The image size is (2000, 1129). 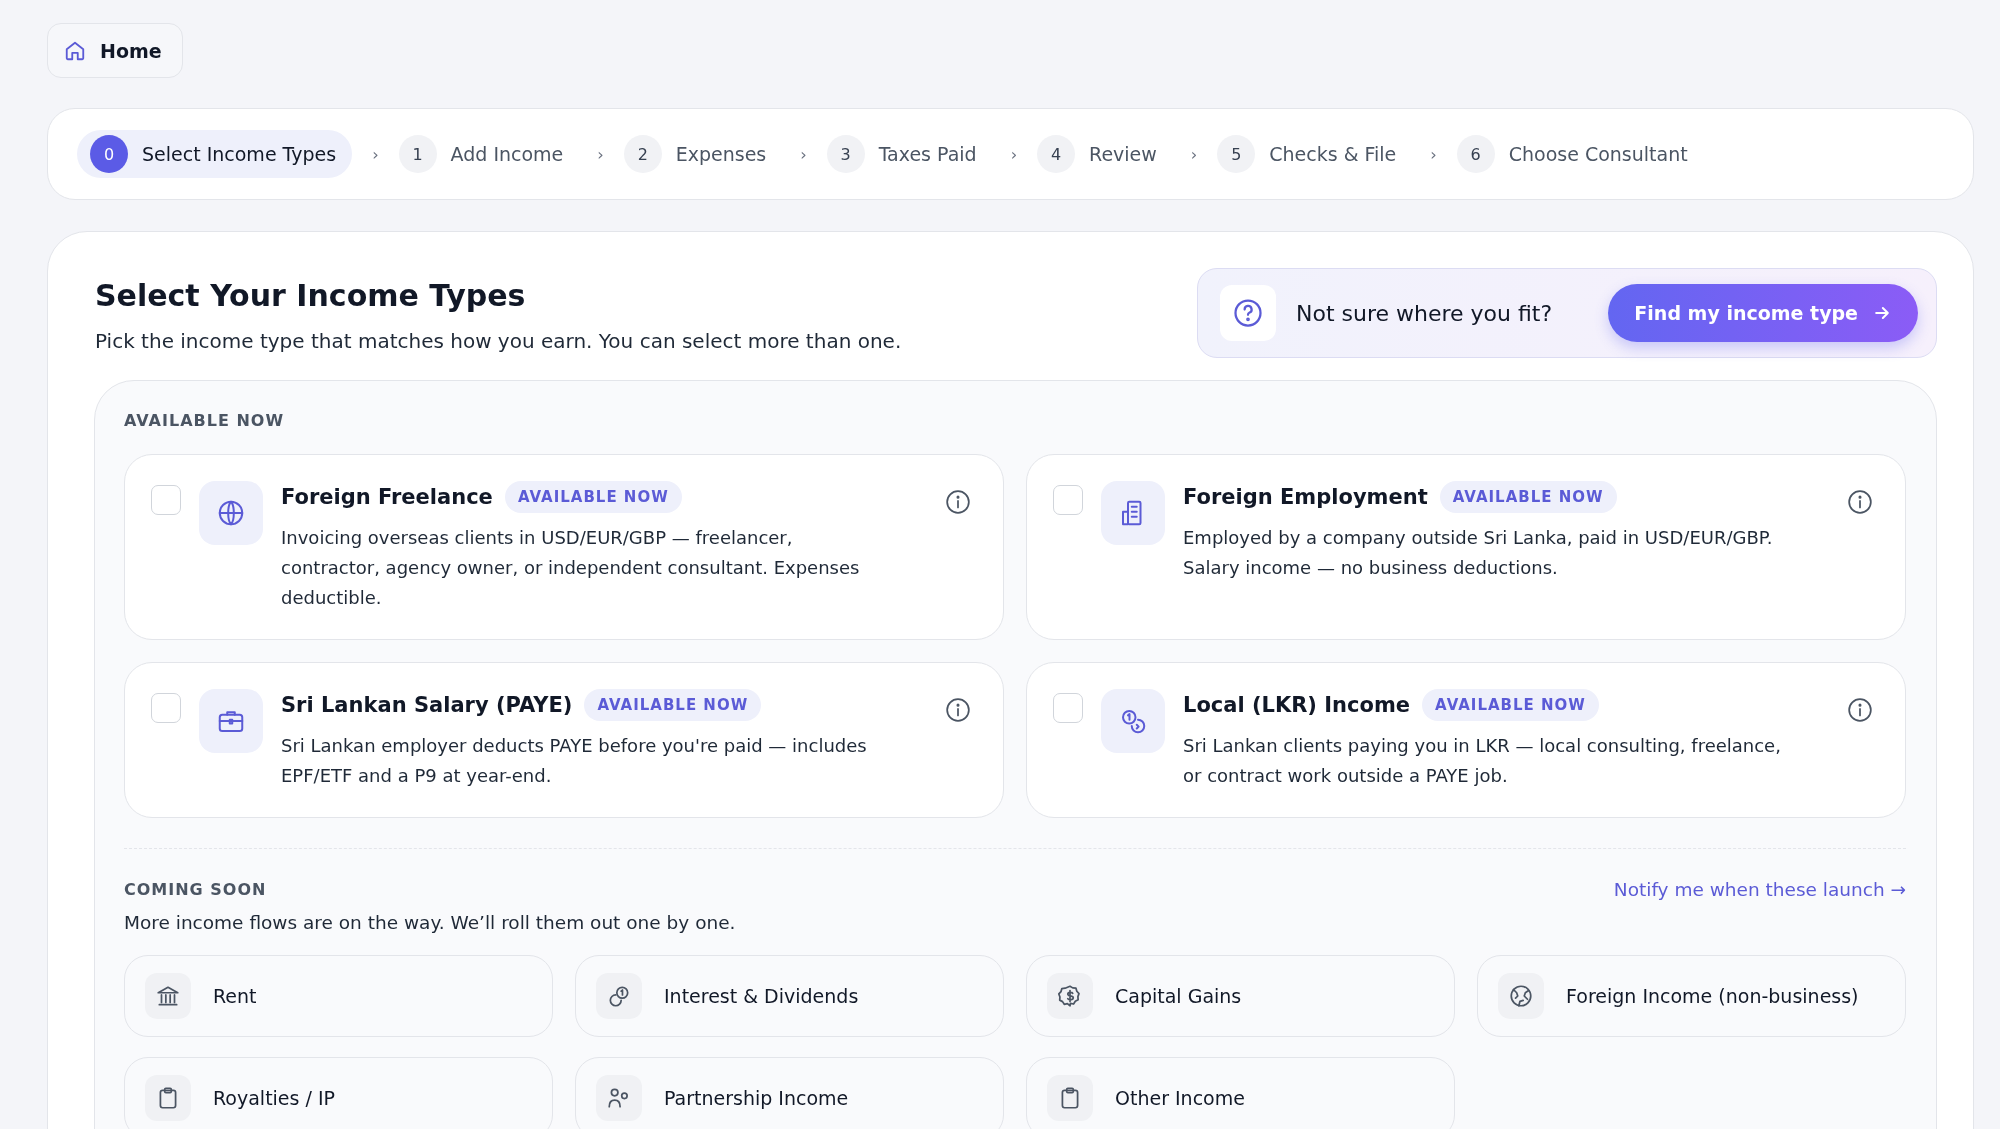 I want to click on income-type-card: Local (LKR) Income AVAILABLE NOW Sri Lankan clients paying you in LKR — local consulting, freelance, or contract work outside a PAYE job., so click(x=1466, y=740).